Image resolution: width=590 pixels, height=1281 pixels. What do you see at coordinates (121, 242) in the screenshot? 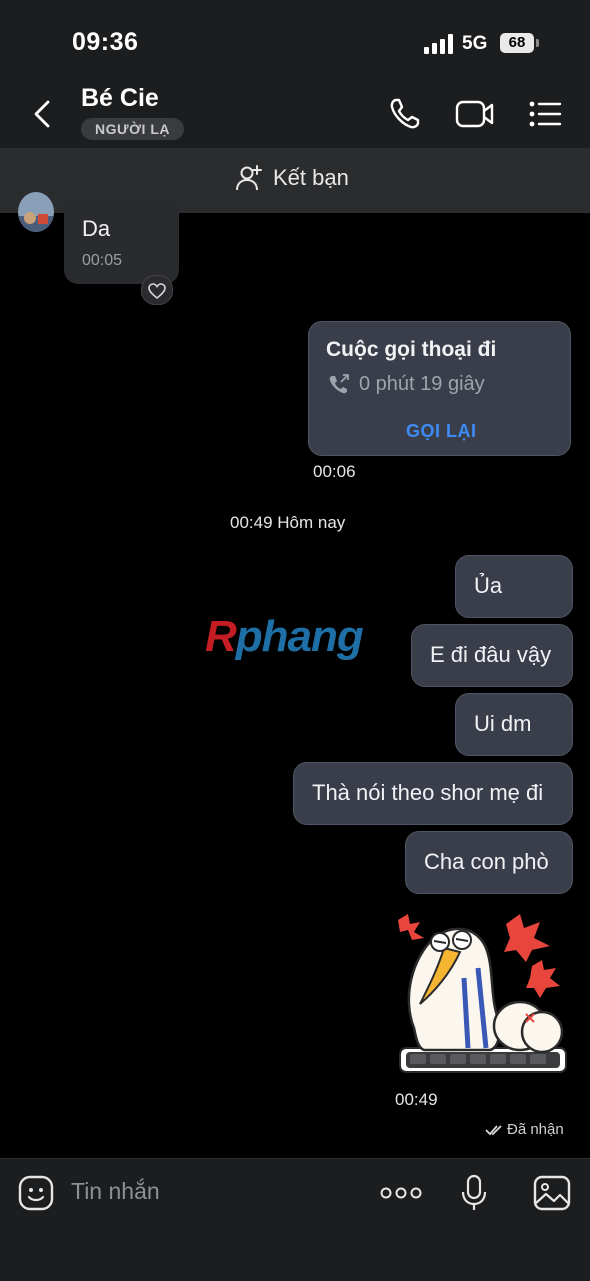
I see `incoming-message-bubble` at bounding box center [121, 242].